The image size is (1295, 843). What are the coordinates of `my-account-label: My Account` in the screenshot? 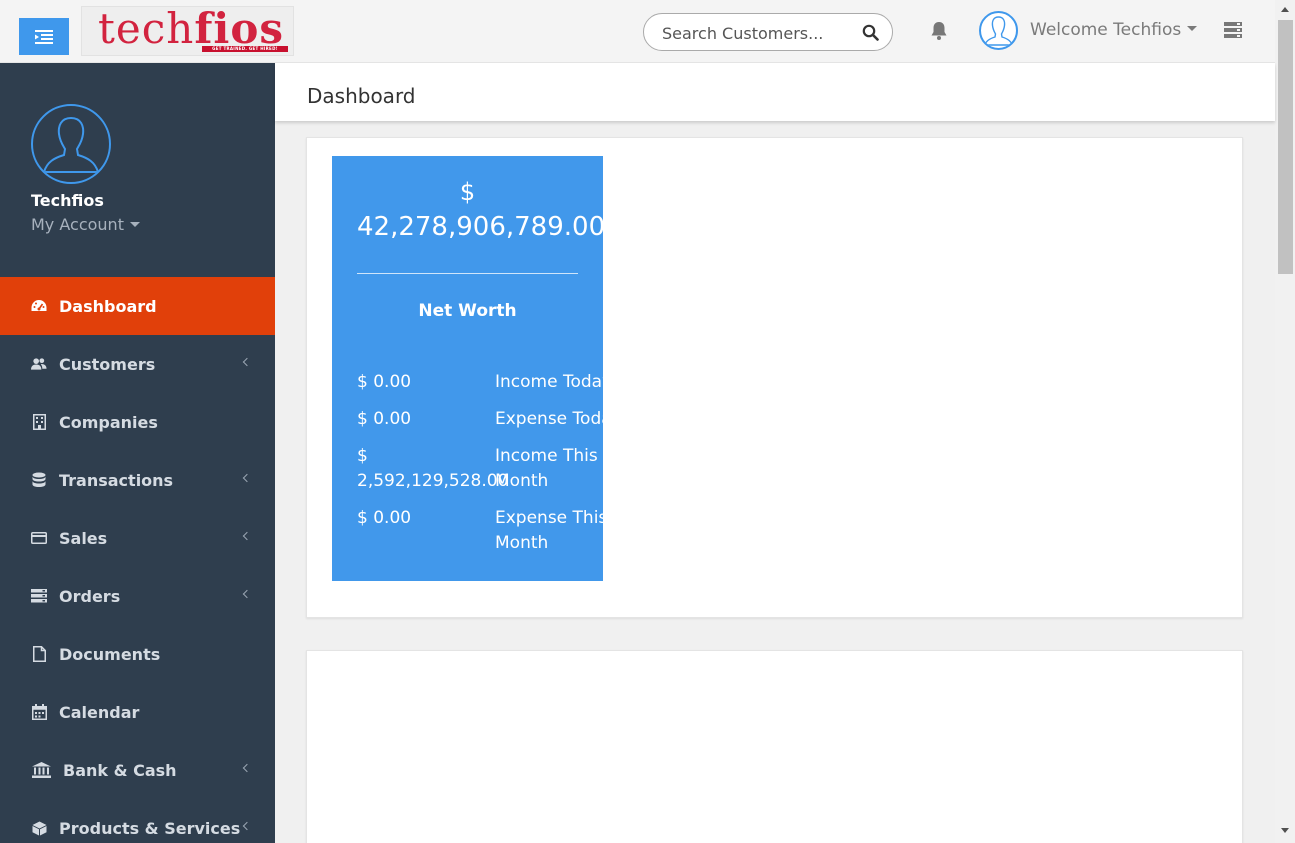 It's located at (77, 224).